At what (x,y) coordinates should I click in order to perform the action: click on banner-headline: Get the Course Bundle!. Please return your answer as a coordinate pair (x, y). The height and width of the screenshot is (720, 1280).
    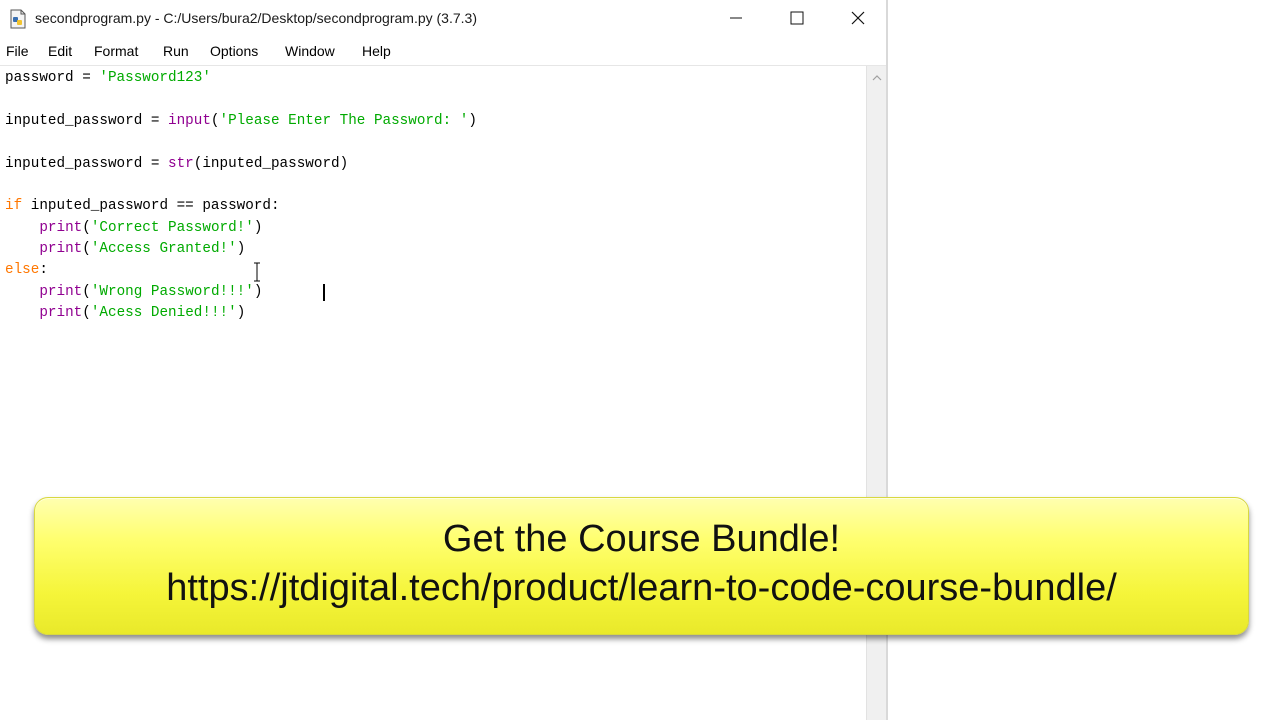
    Looking at the image, I should click on (641, 539).